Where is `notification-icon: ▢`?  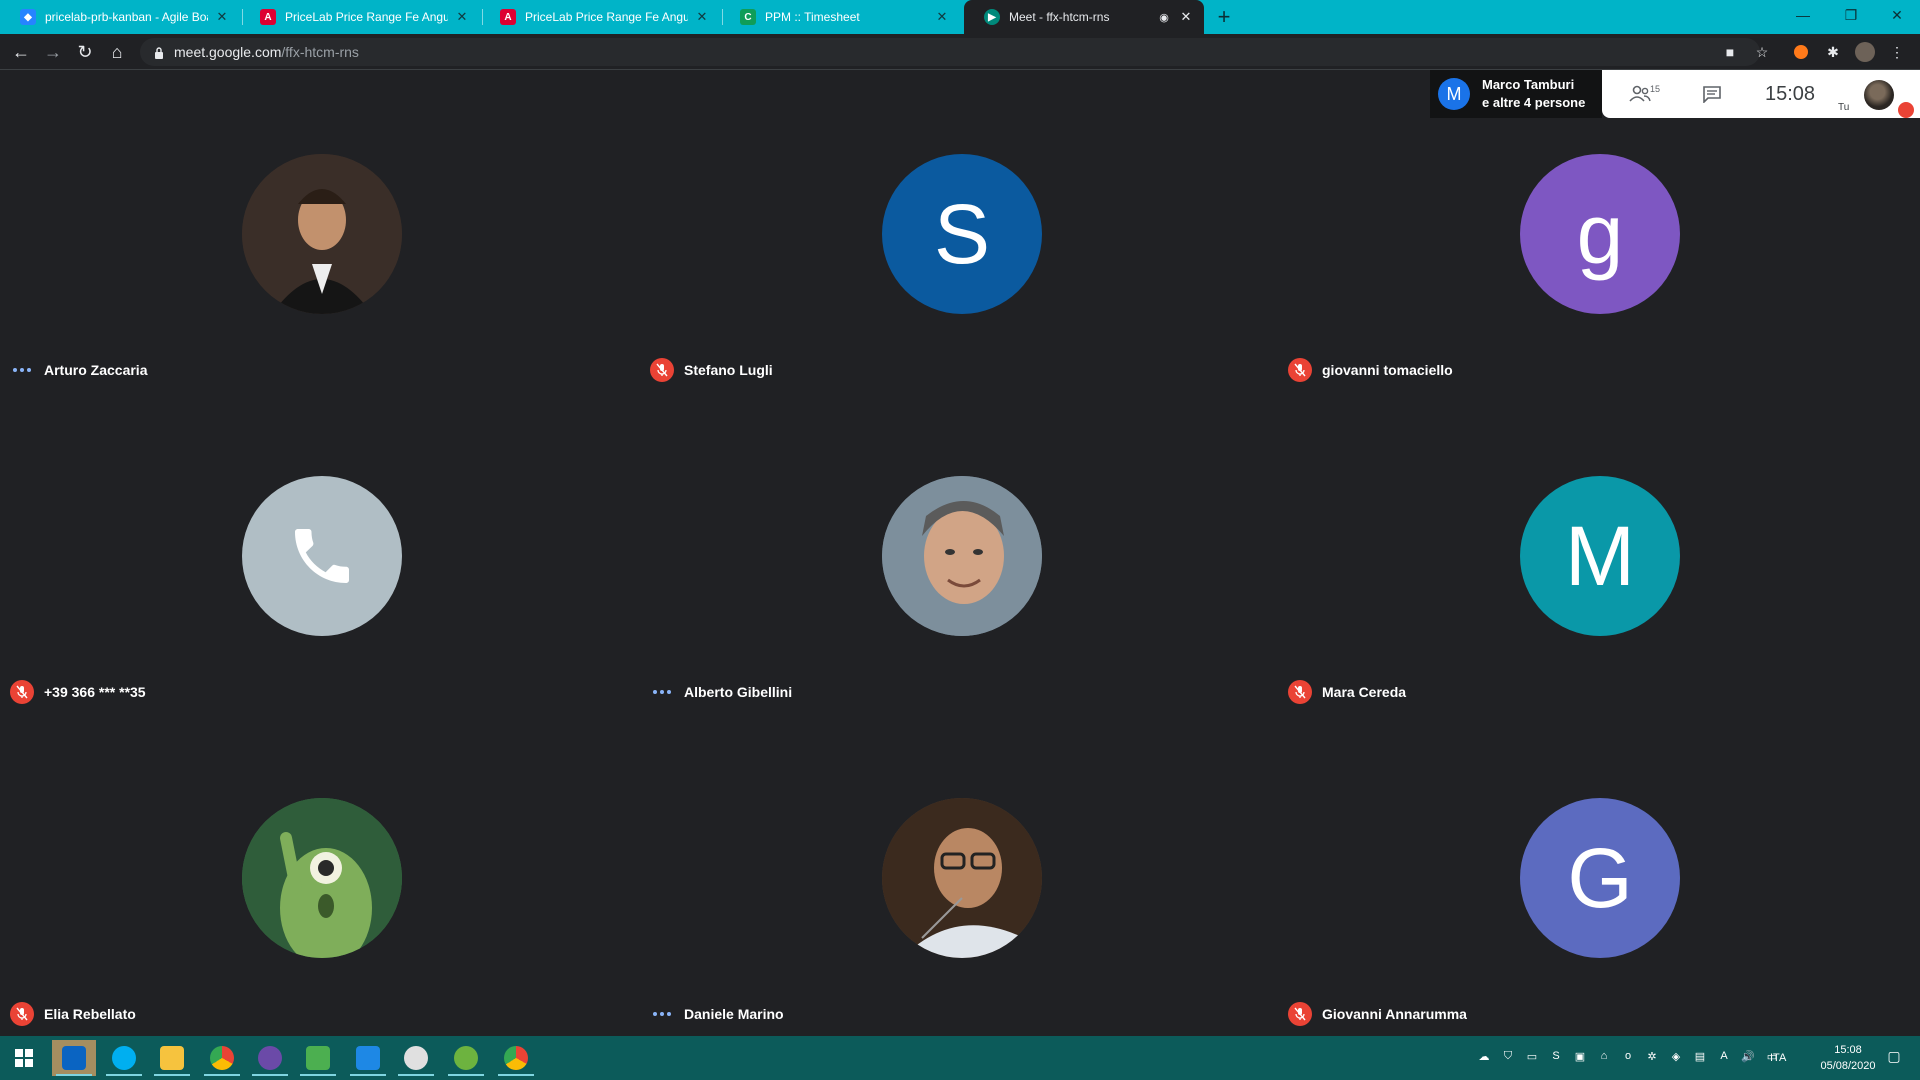
notification-icon: ▢ is located at coordinates (1894, 1056).